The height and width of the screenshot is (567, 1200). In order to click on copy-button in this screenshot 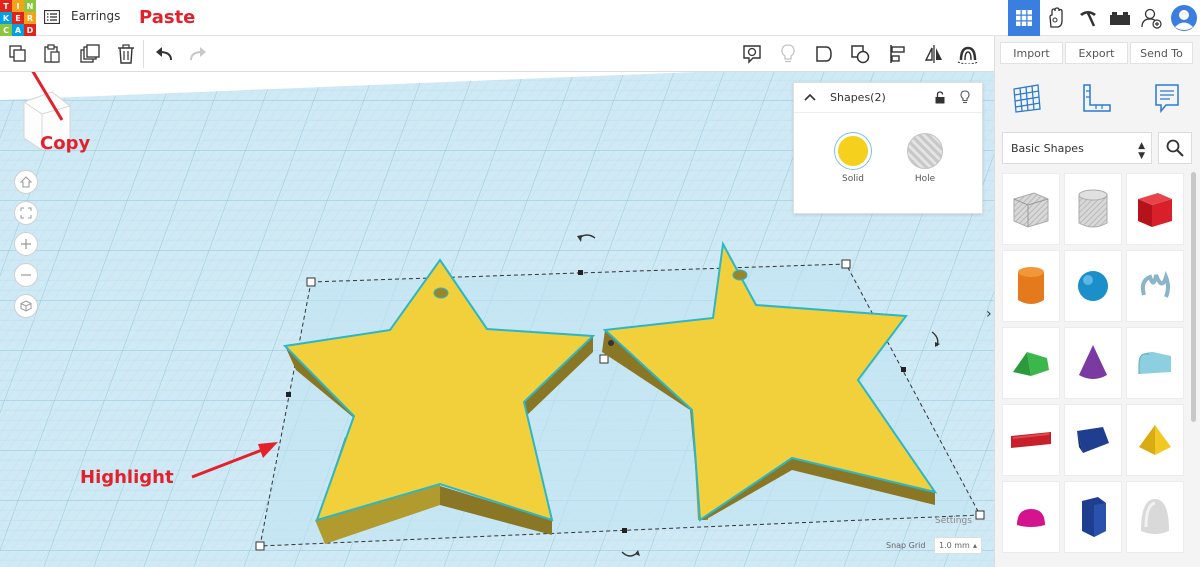, I will do `click(18, 54)`.